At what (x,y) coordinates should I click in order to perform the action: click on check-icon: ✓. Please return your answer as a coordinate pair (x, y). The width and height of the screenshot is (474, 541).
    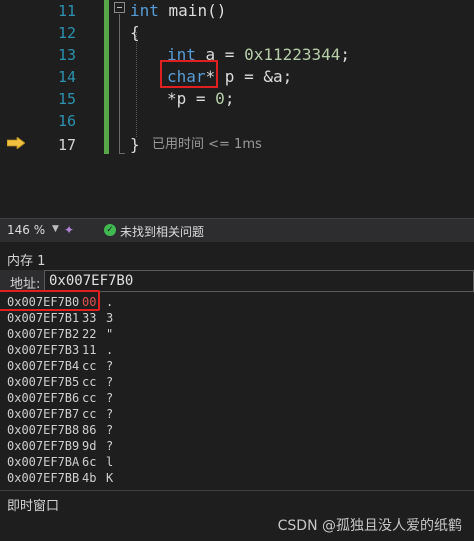
    Looking at the image, I should click on (110, 230).